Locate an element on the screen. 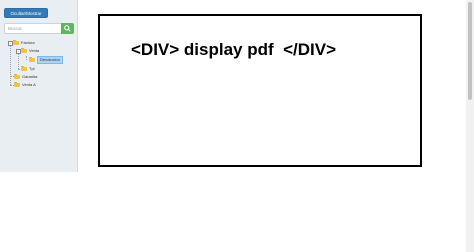 This screenshot has height=252, width=474. search-input is located at coordinates (33, 28).